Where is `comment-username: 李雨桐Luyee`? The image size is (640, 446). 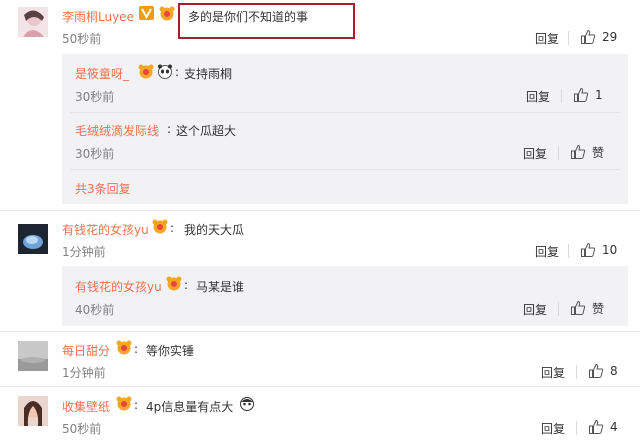 comment-username: 李雨桐Luyee is located at coordinates (98, 16).